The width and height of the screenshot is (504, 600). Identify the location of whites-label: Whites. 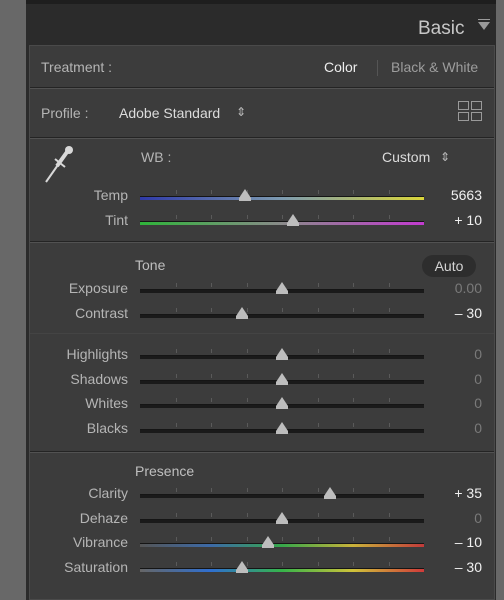
(106, 403).